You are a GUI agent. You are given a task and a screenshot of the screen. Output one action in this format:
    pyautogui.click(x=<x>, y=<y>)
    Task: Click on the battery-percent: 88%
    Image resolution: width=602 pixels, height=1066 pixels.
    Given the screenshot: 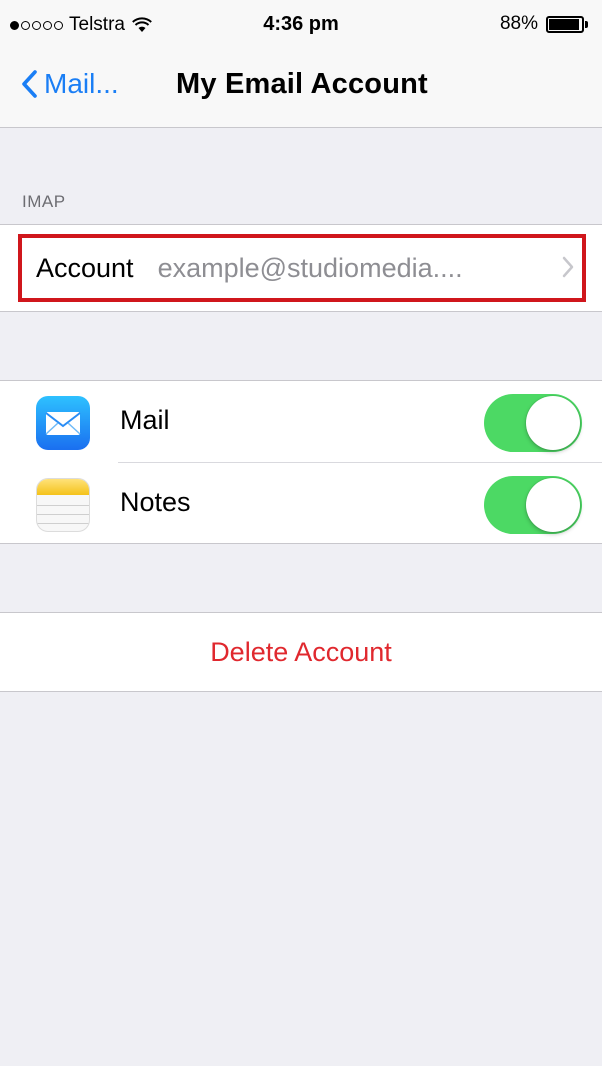 What is the action you would take?
    pyautogui.click(x=518, y=23)
    